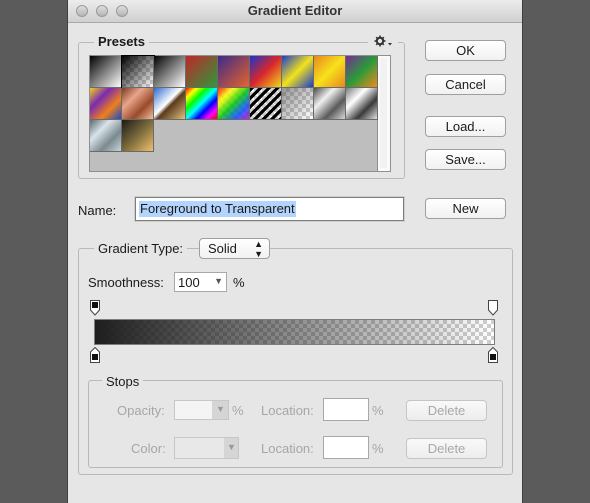 This screenshot has height=503, width=590. Describe the element at coordinates (170, 104) in the screenshot. I see `preset-swatch-chrome` at that location.